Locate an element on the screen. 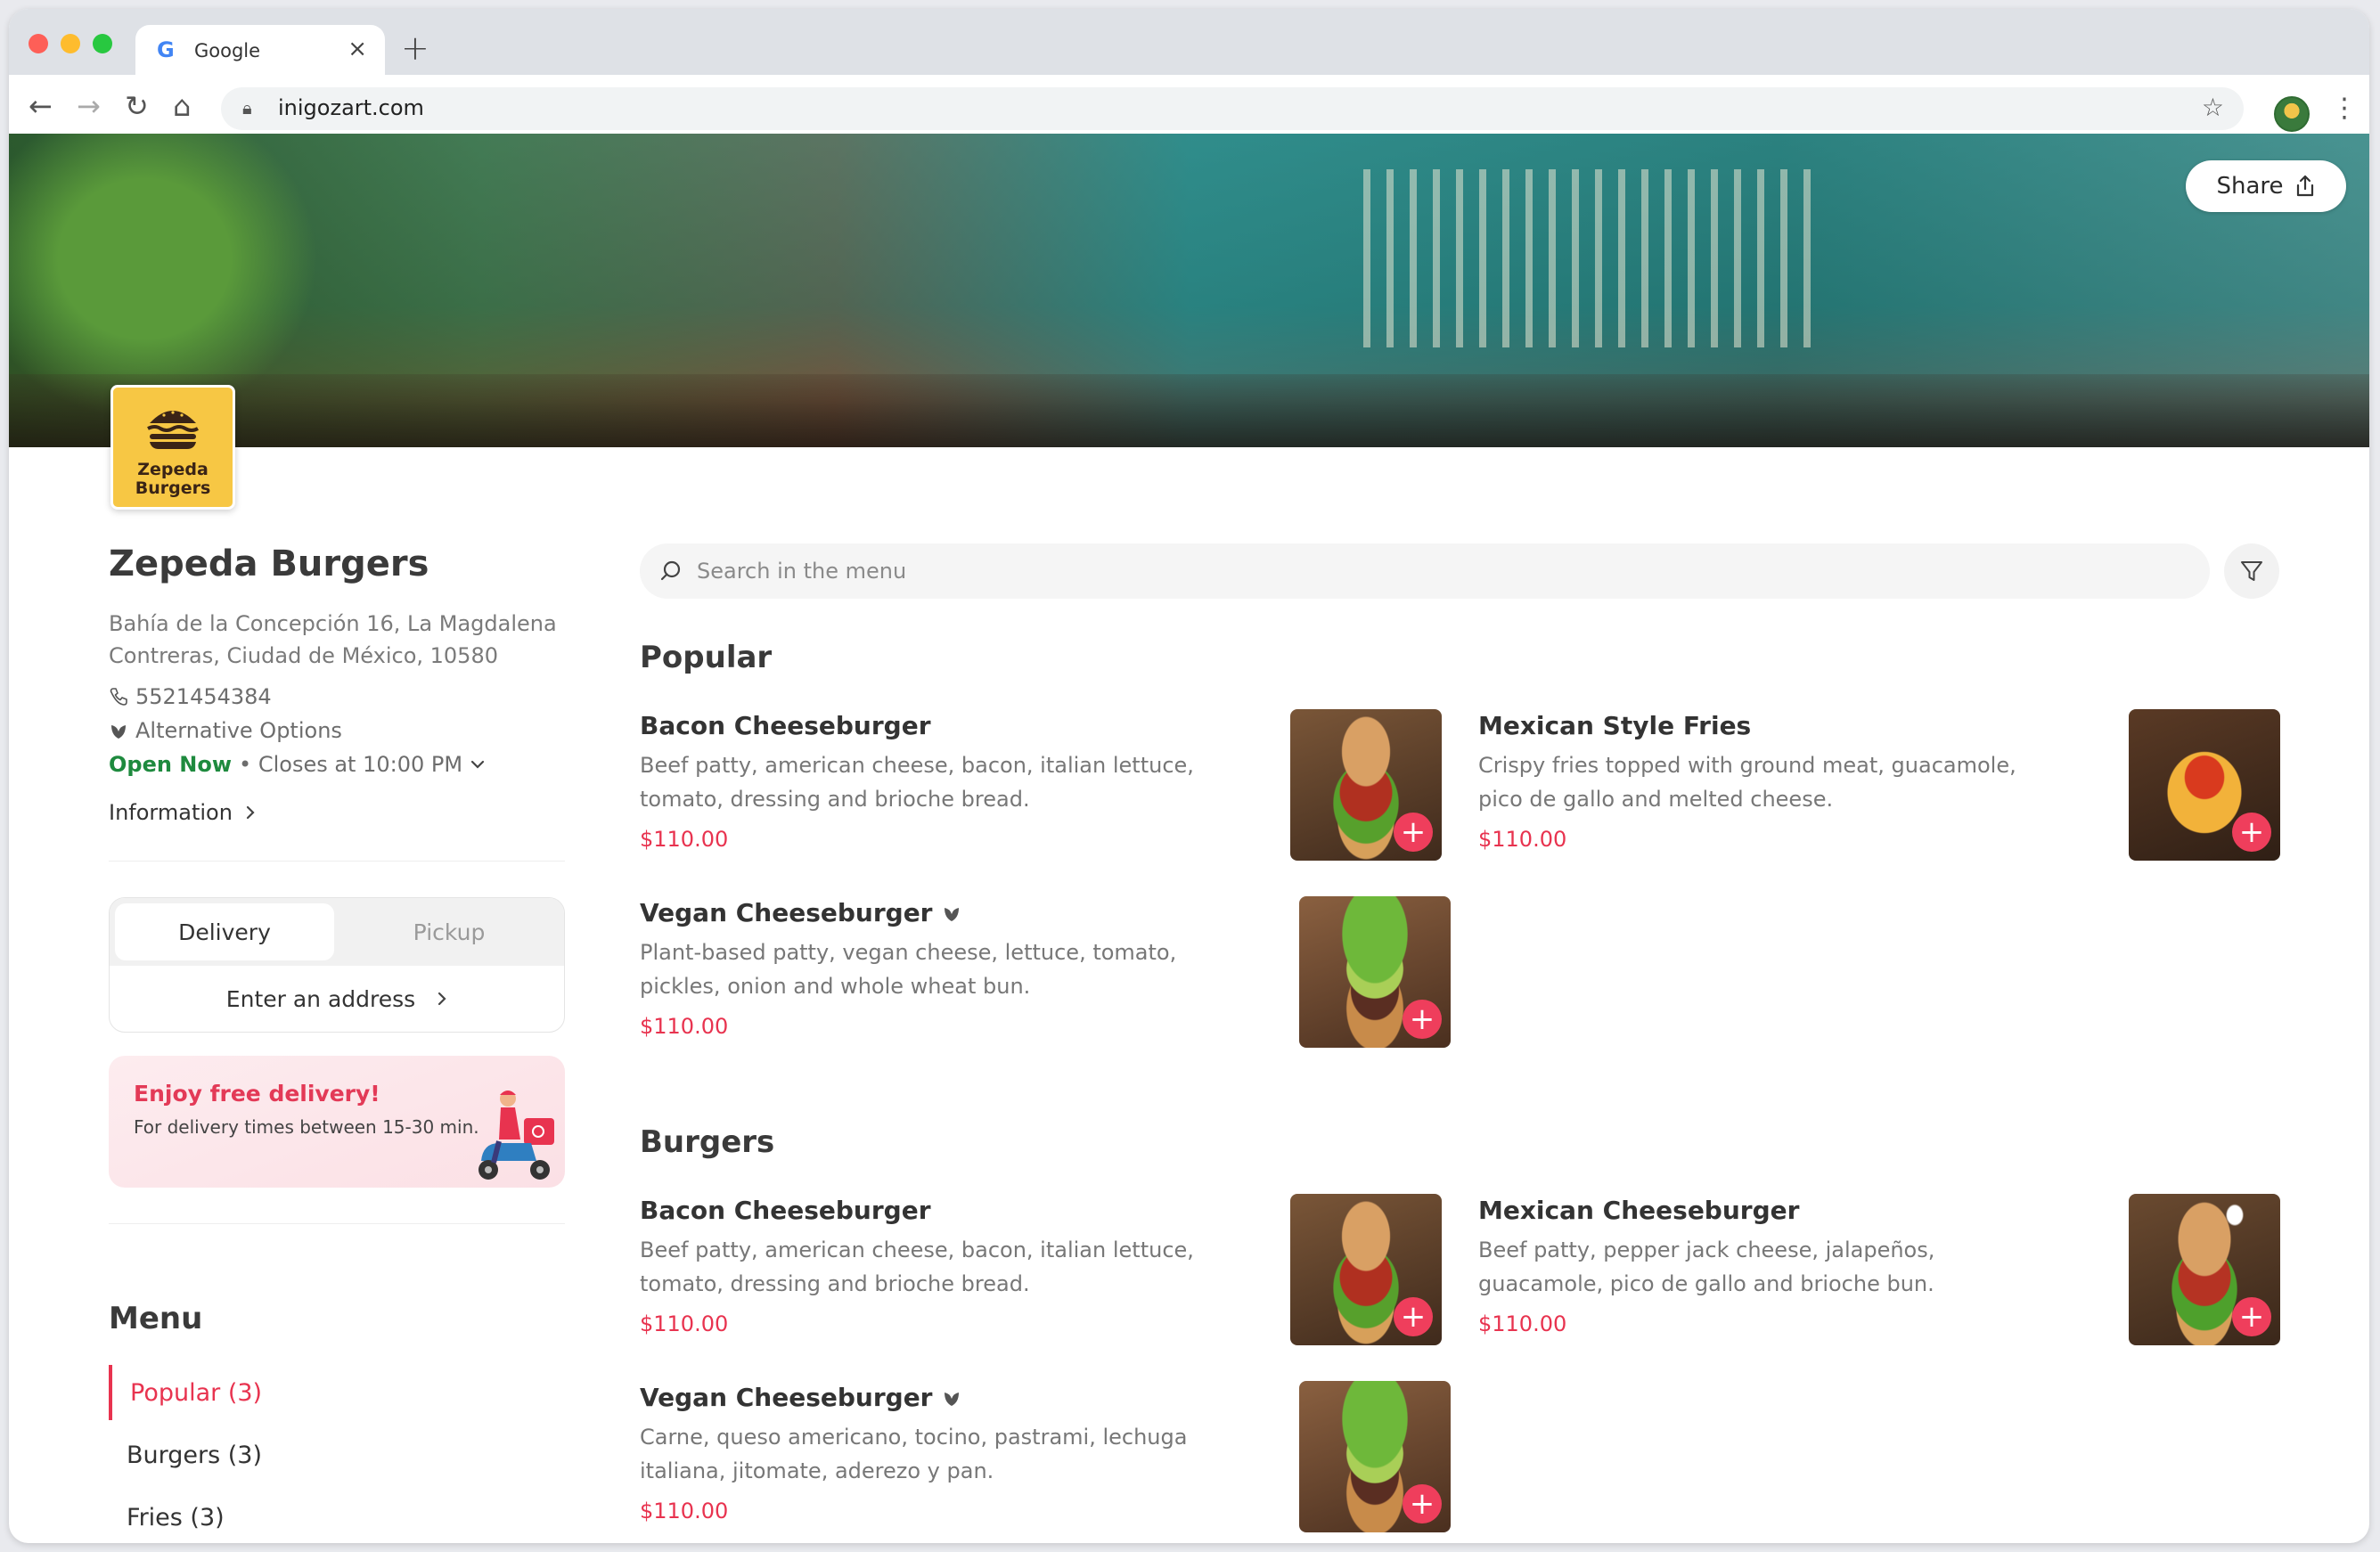  information-label: Information is located at coordinates (171, 812).